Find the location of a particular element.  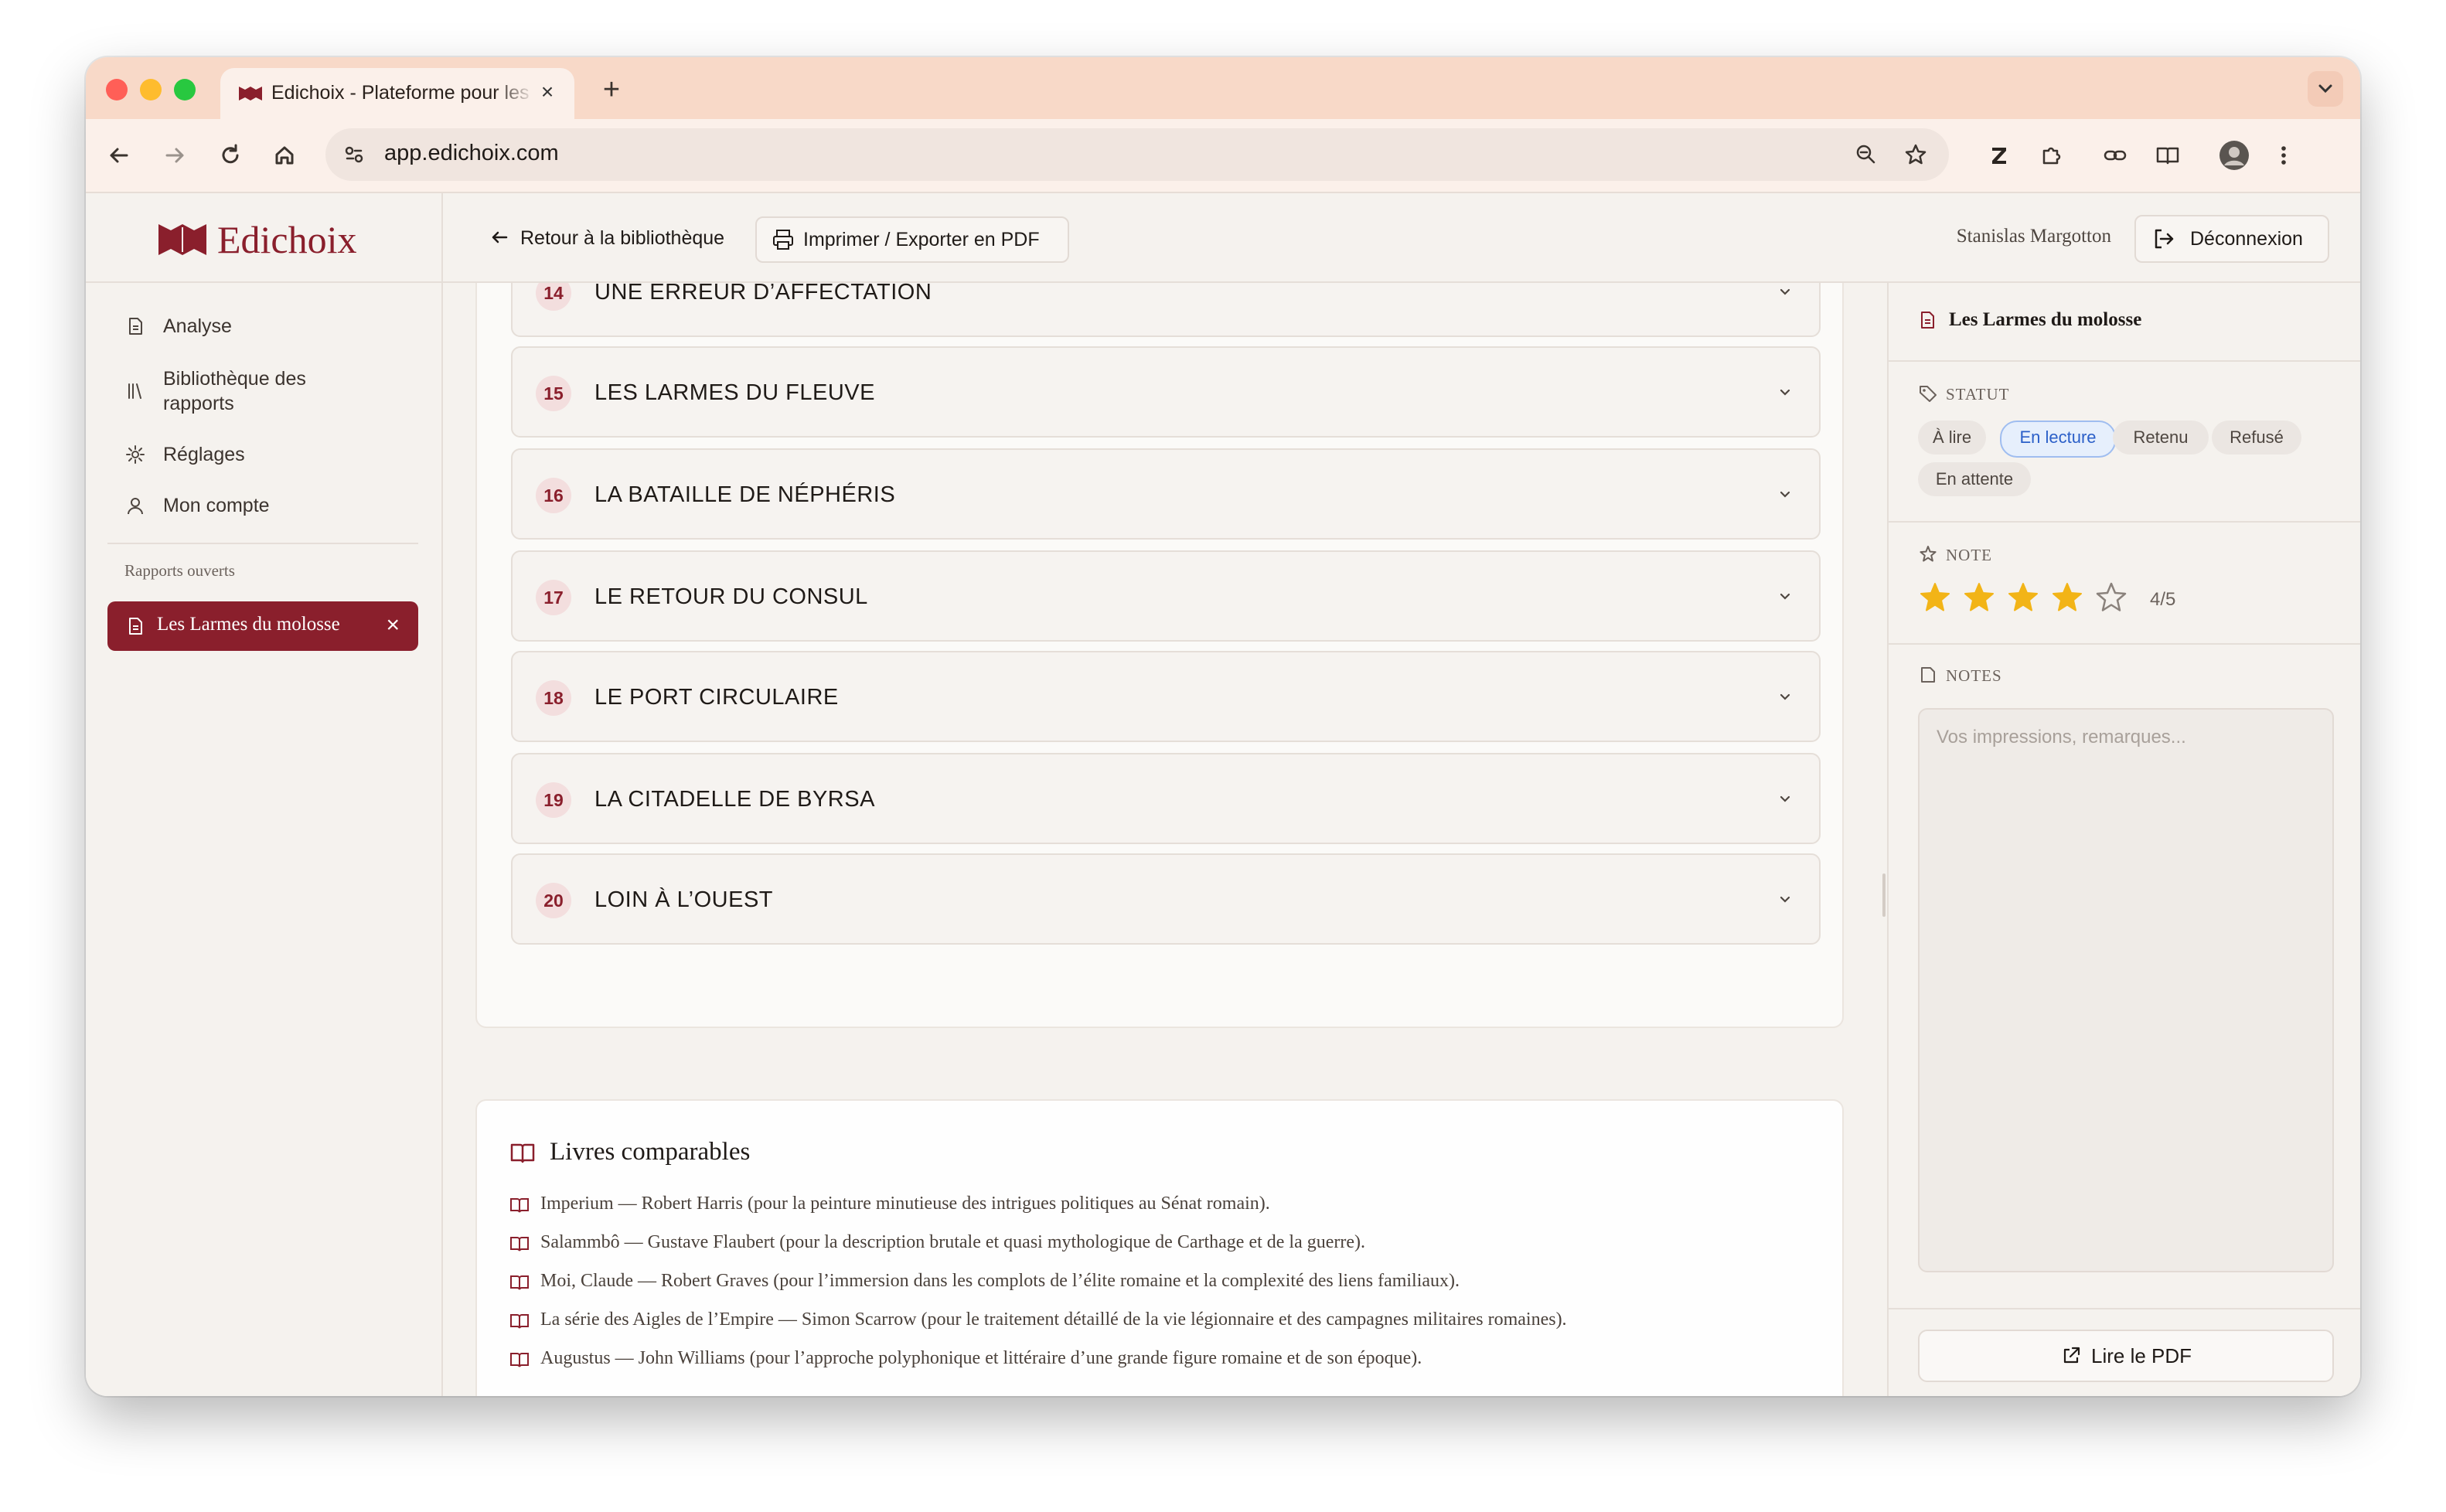

print-export-button: Imprimer / Exporter en PDF is located at coordinates (912, 240).